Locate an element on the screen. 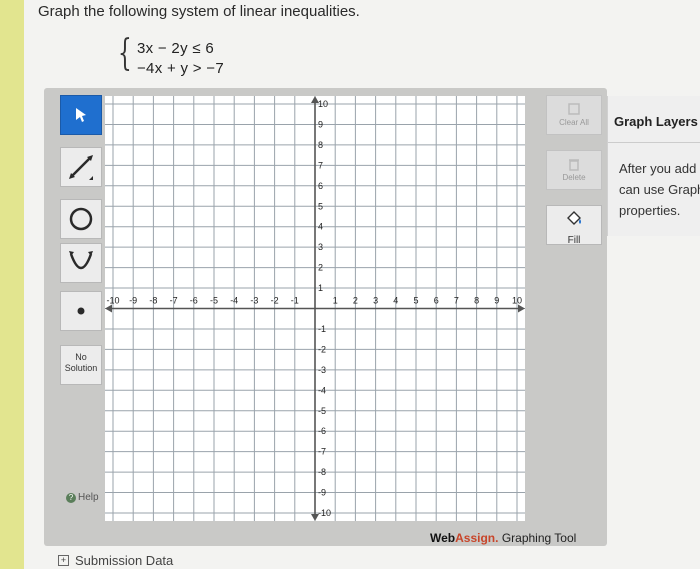 This screenshot has width=700, height=569. x-tick-label: 3 is located at coordinates (375, 301).